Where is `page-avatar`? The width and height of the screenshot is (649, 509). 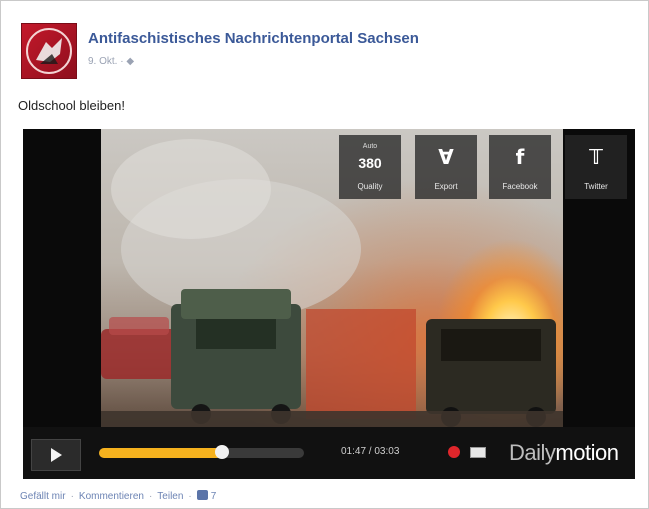 page-avatar is located at coordinates (49, 51).